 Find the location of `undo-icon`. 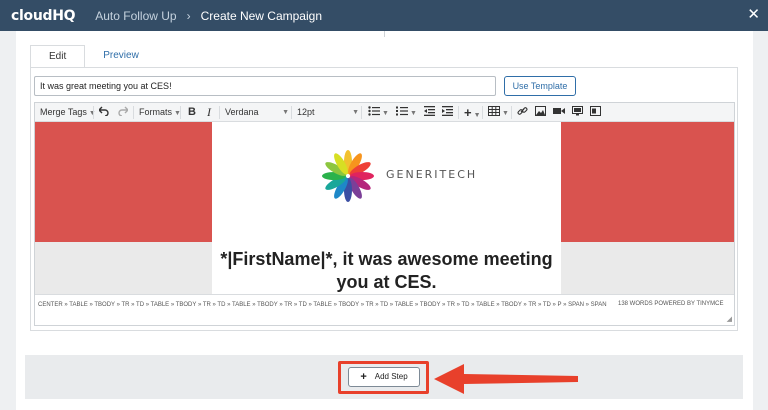

undo-icon is located at coordinates (103, 112).